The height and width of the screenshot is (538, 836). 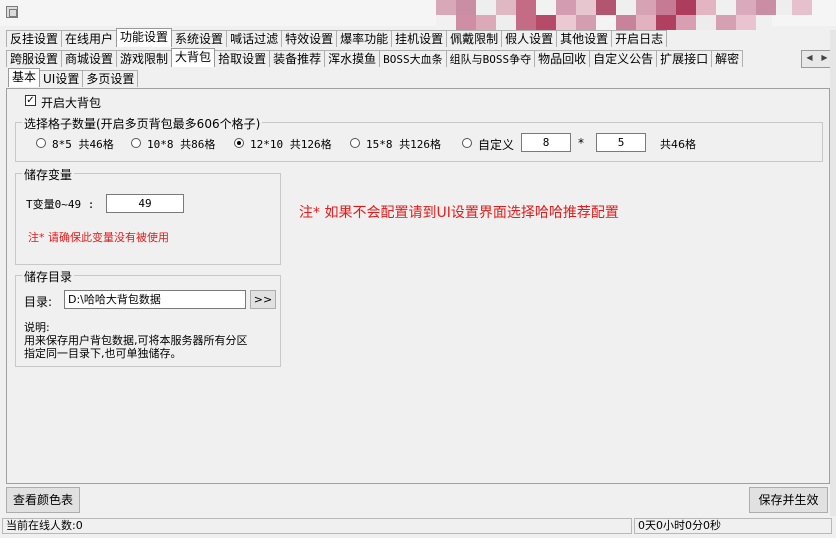 I want to click on enable-big-bag-checkbox: ✓, so click(x=30, y=100).